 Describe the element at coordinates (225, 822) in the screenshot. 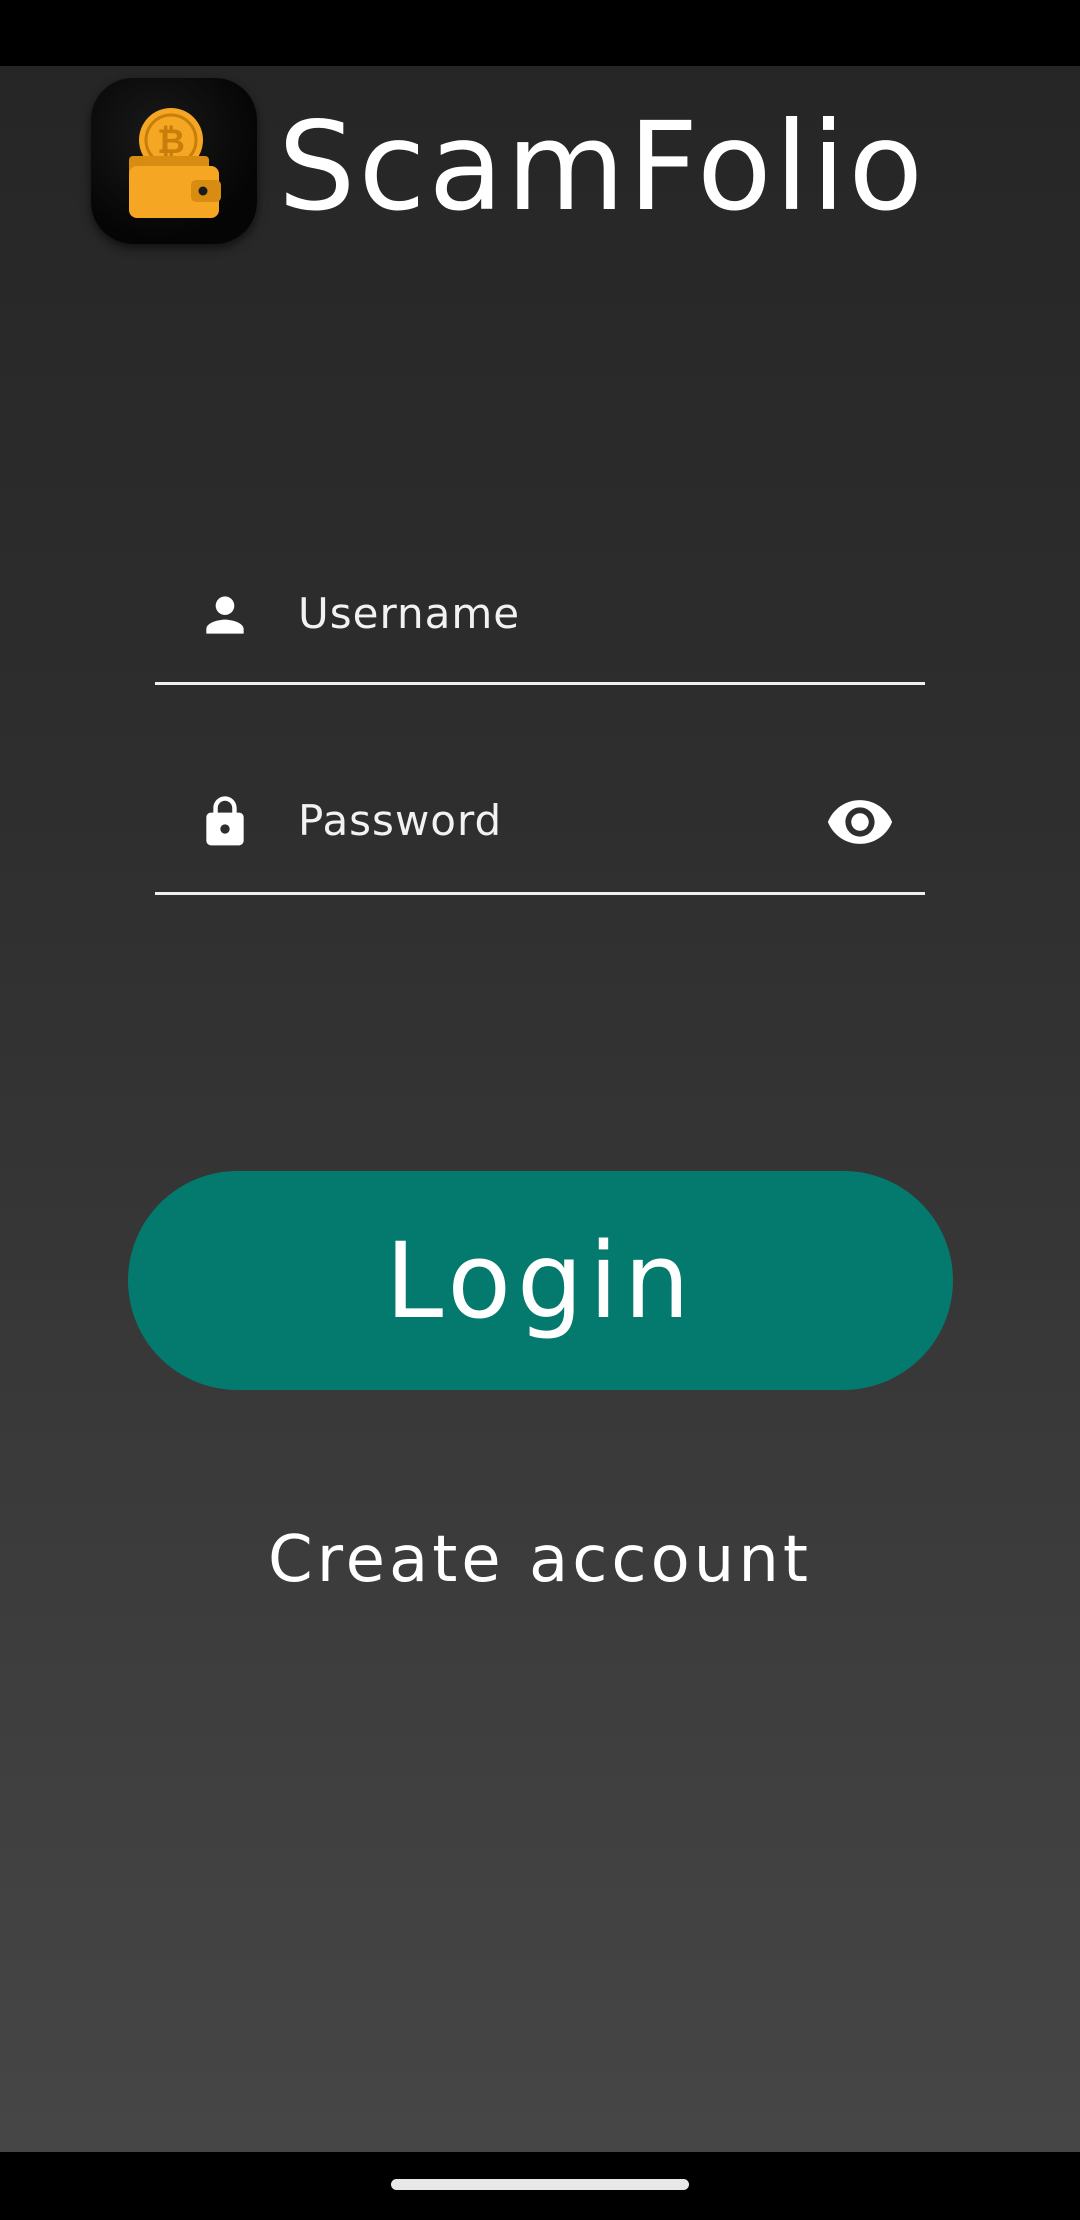

I see `lock-icon` at that location.